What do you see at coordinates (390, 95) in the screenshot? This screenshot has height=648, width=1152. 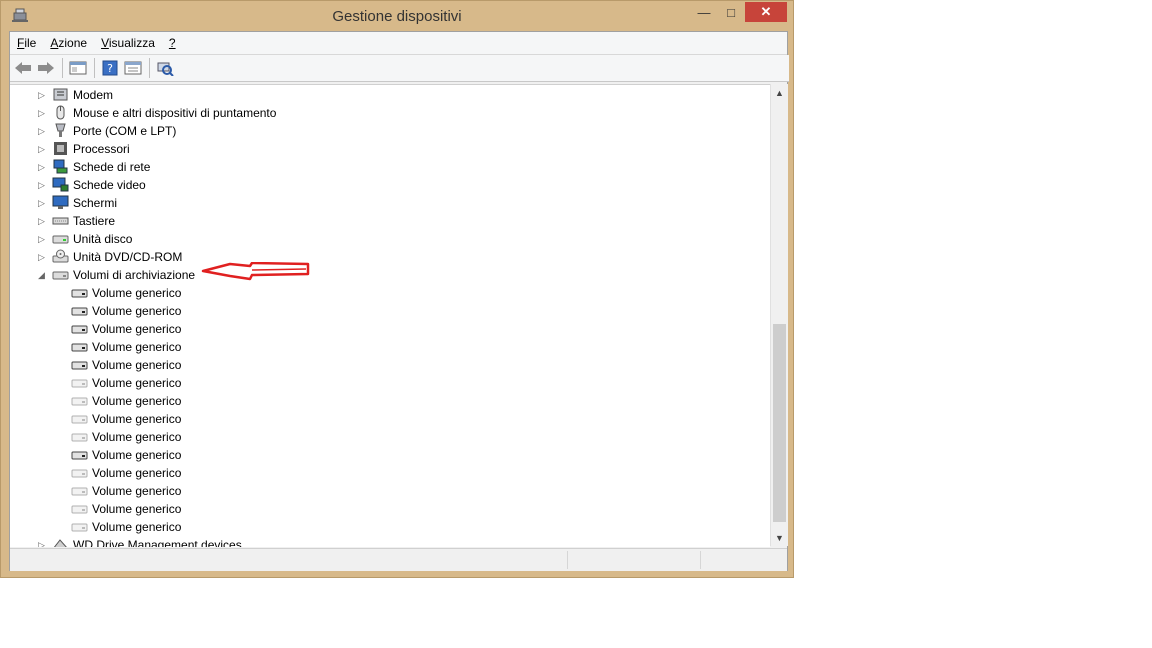 I see `tree-category-modem: ▷ Modem` at bounding box center [390, 95].